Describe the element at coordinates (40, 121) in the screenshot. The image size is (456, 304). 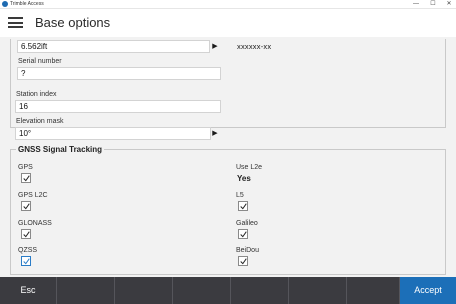
I see `elevation-mask-label: Elevation mask` at that location.